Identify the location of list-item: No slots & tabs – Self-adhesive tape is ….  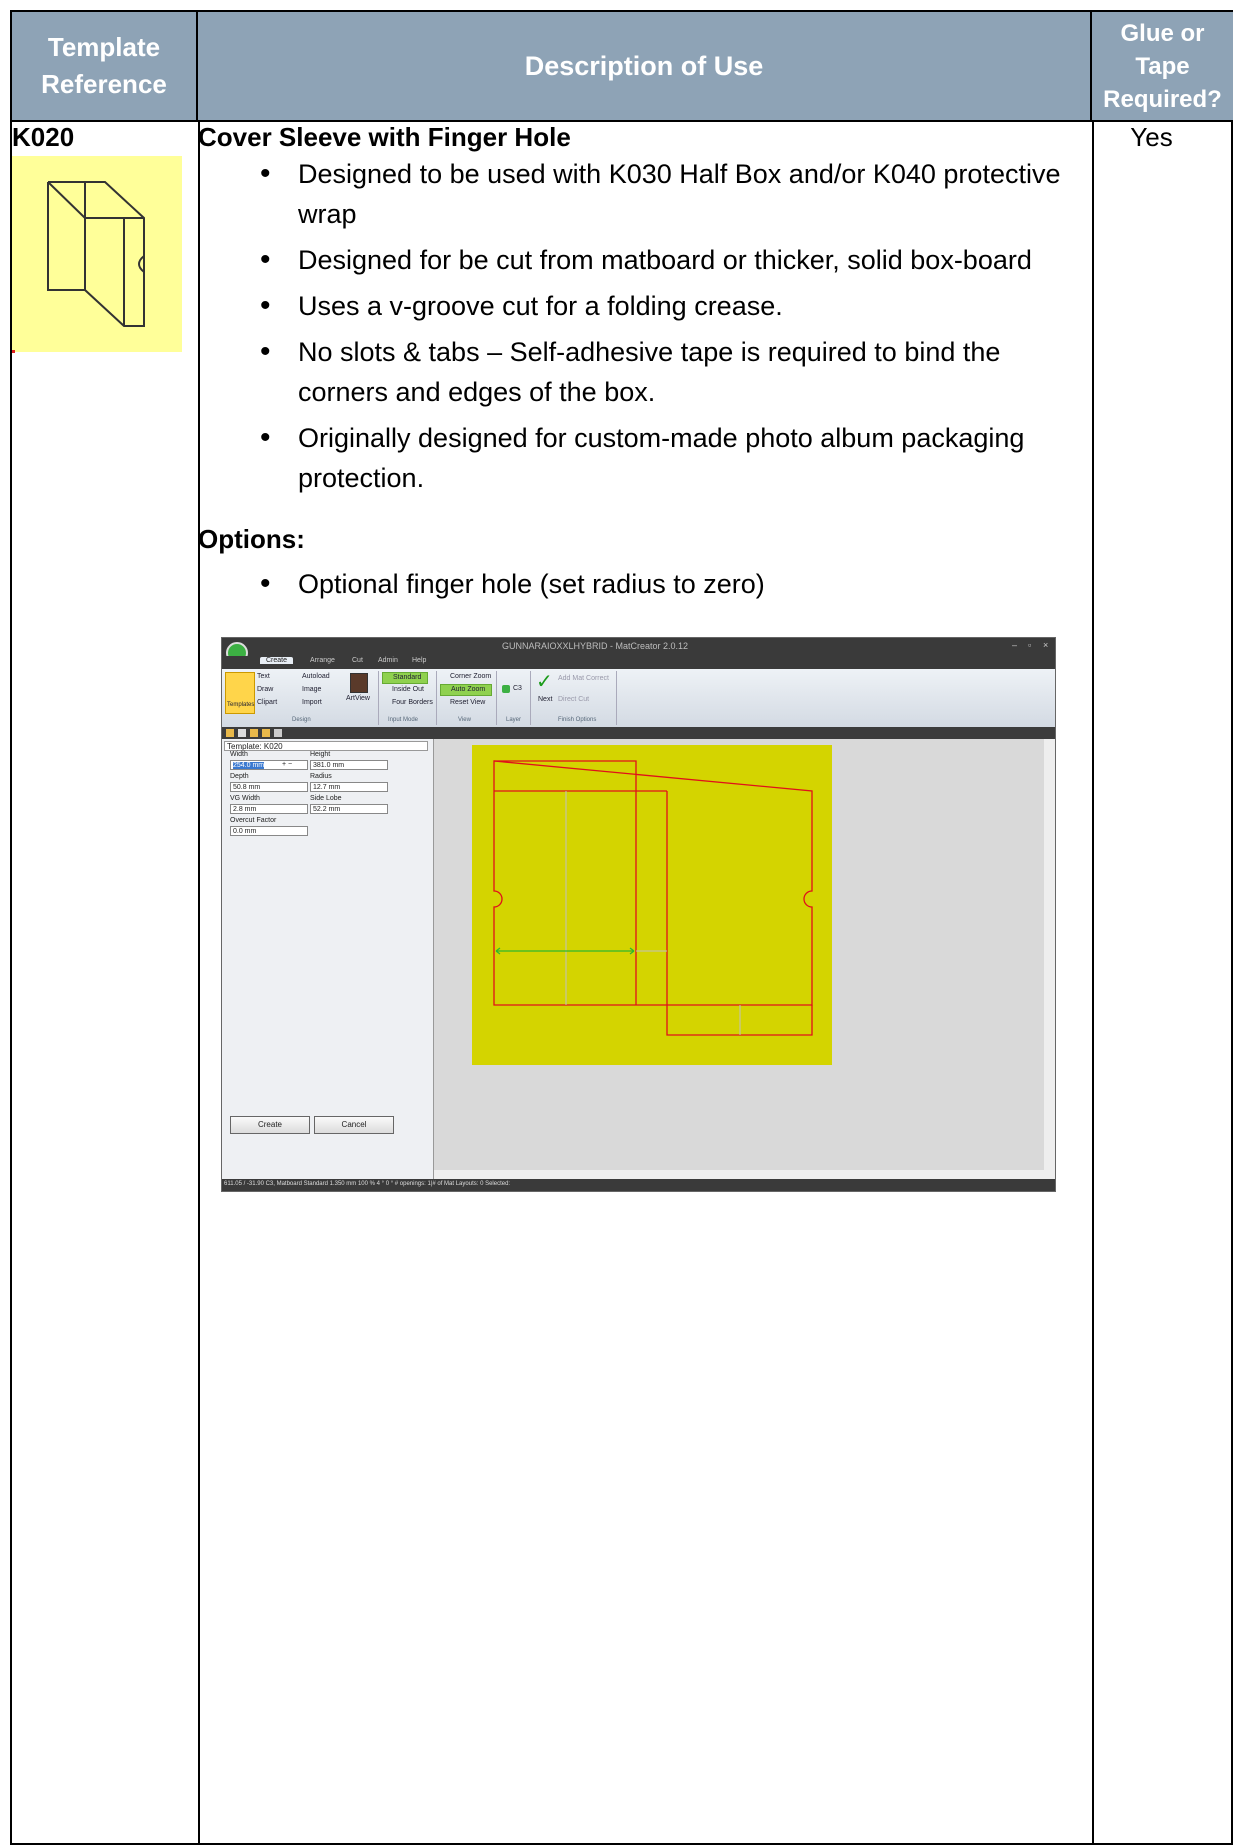
(640, 372).